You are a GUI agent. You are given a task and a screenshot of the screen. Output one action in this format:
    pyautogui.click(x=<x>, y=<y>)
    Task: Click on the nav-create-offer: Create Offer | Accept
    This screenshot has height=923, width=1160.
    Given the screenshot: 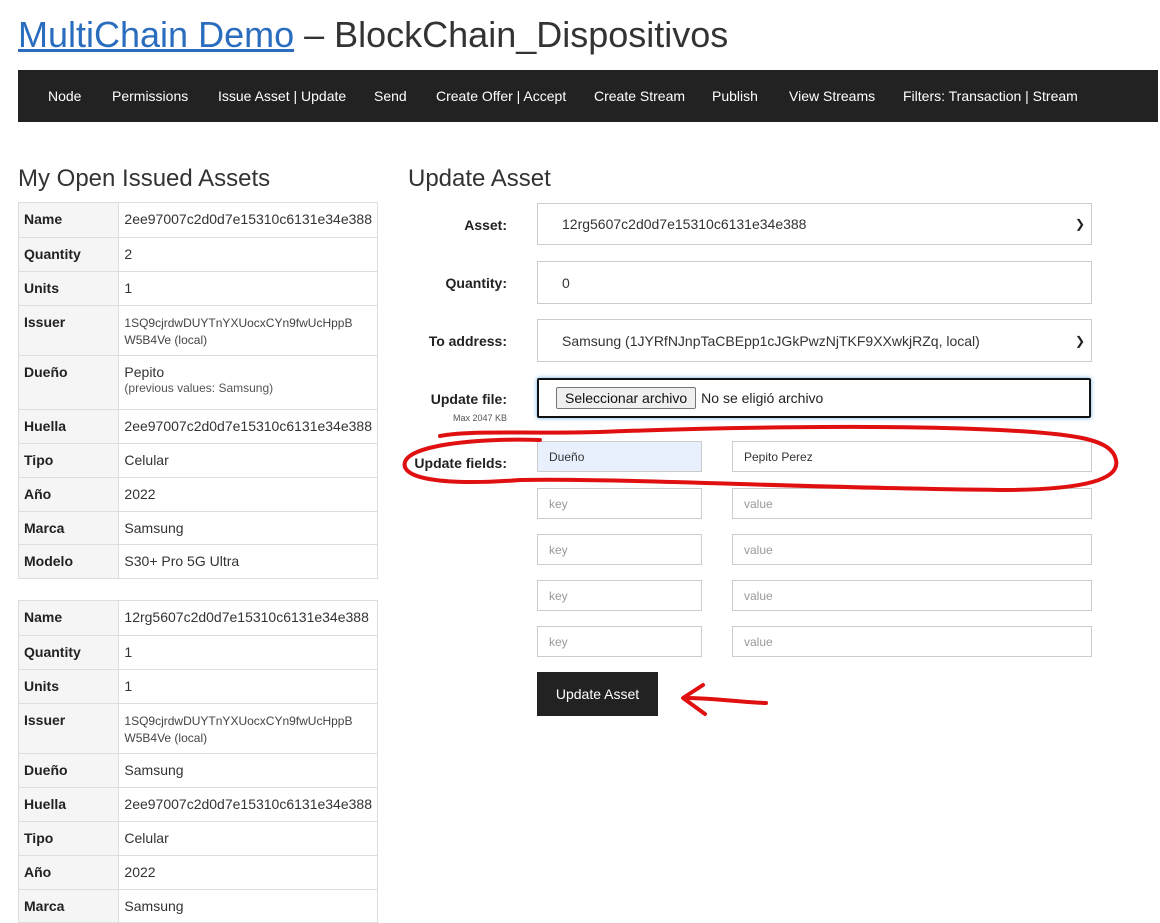 What is the action you would take?
    pyautogui.click(x=501, y=96)
    